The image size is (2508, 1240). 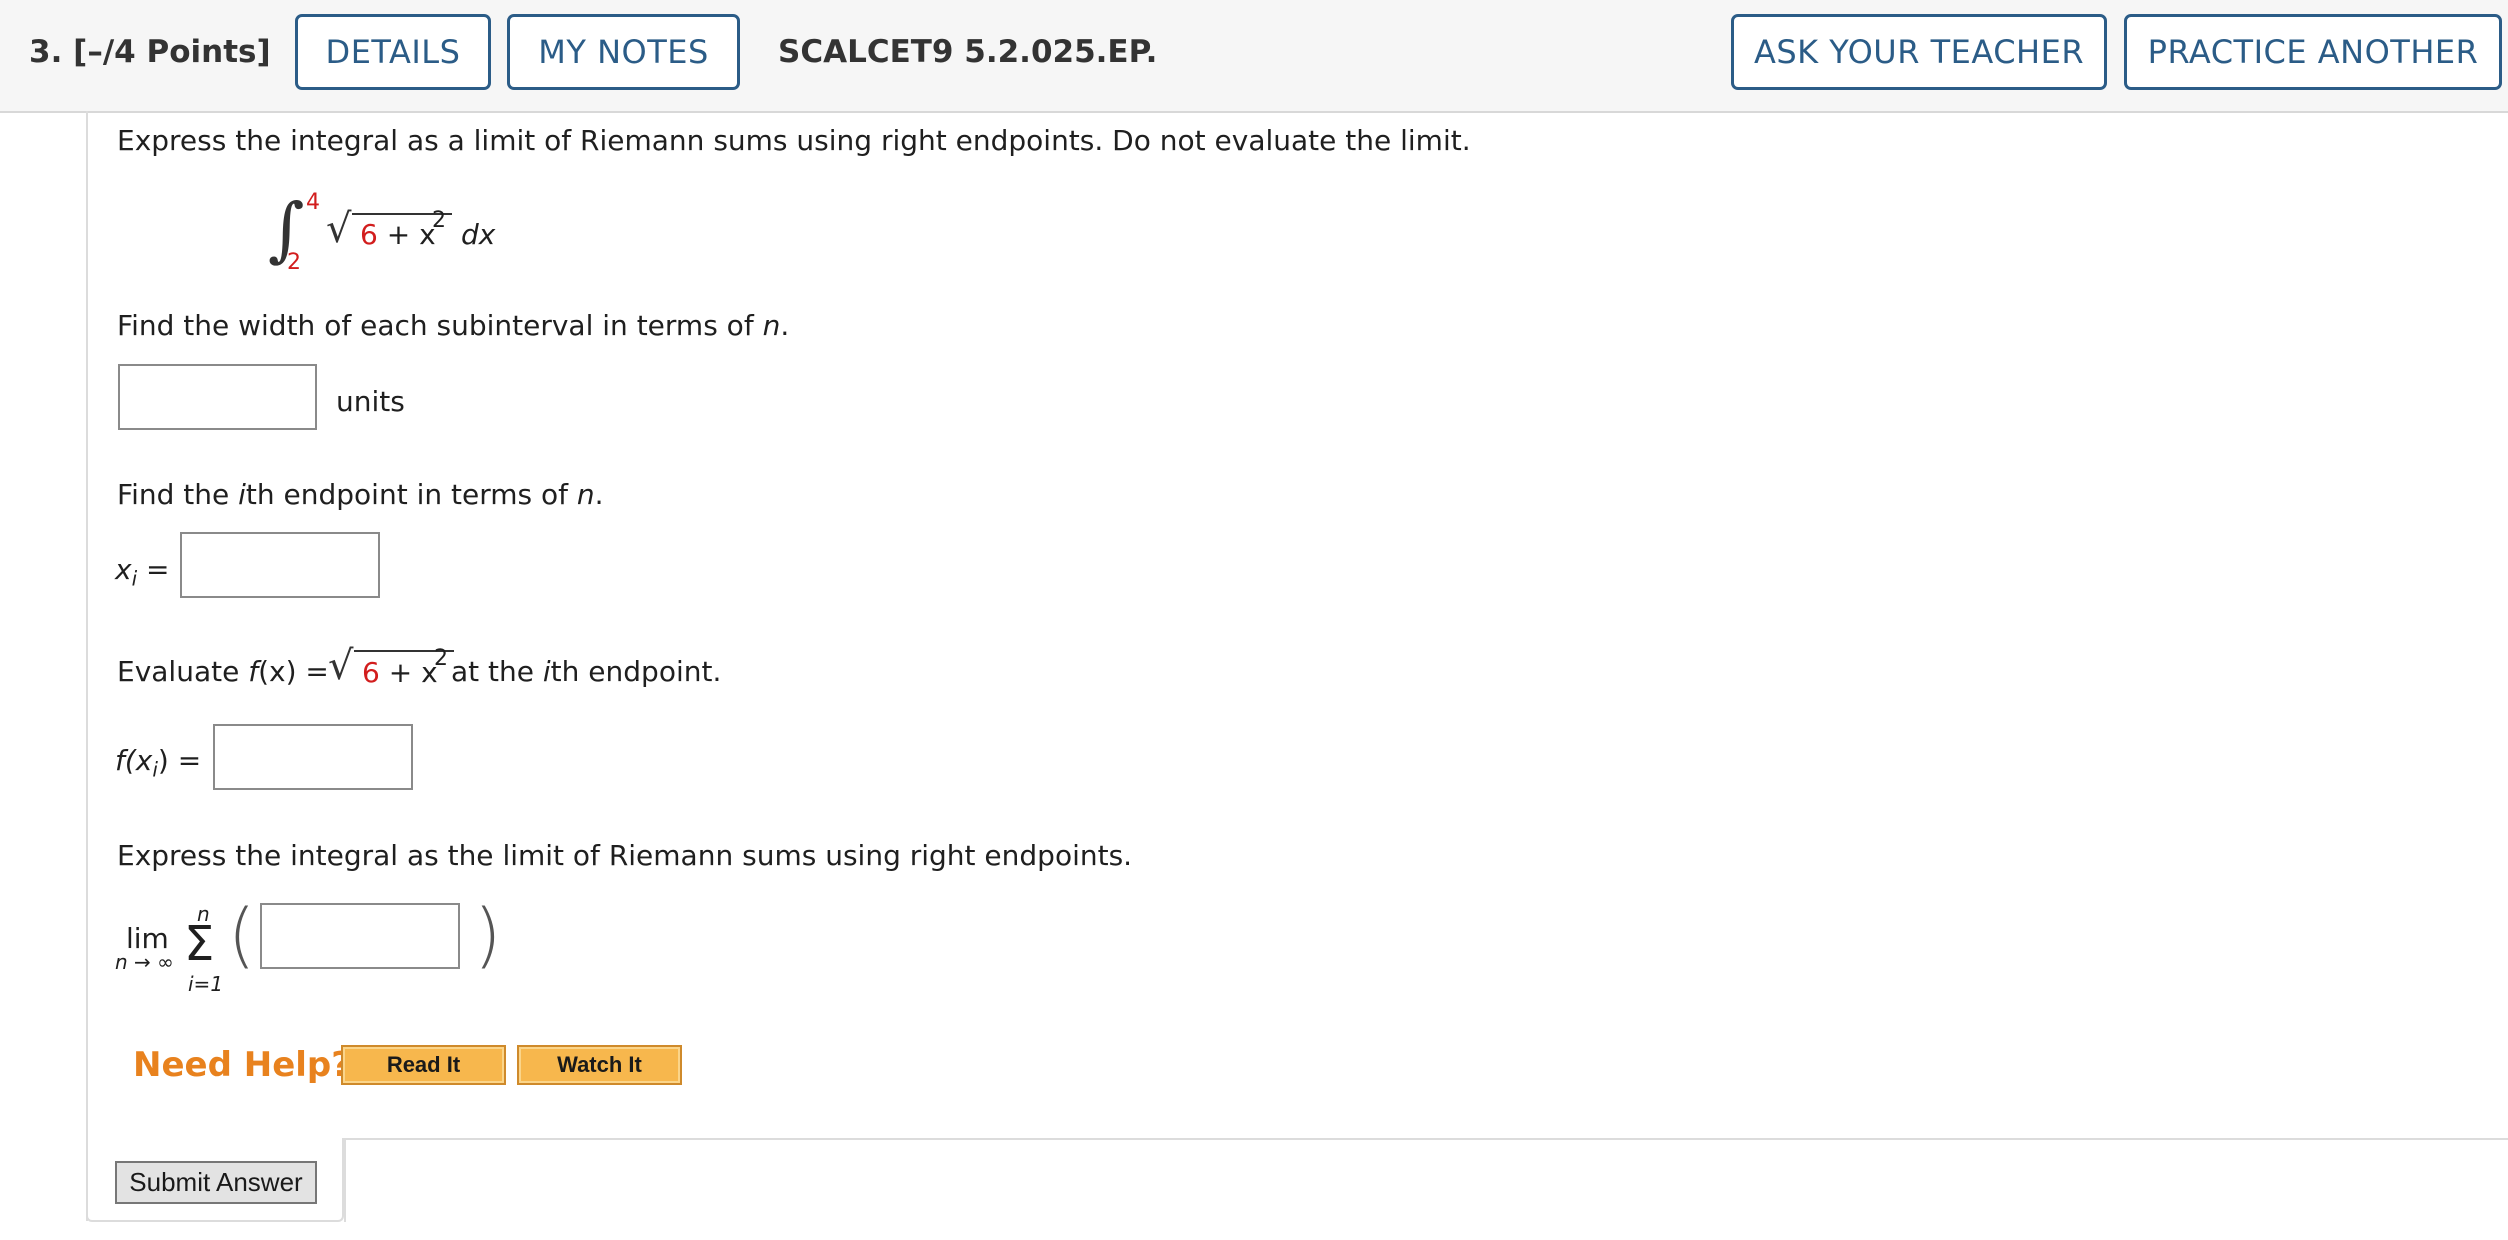 What do you see at coordinates (313, 757) in the screenshot?
I see `fxi-input` at bounding box center [313, 757].